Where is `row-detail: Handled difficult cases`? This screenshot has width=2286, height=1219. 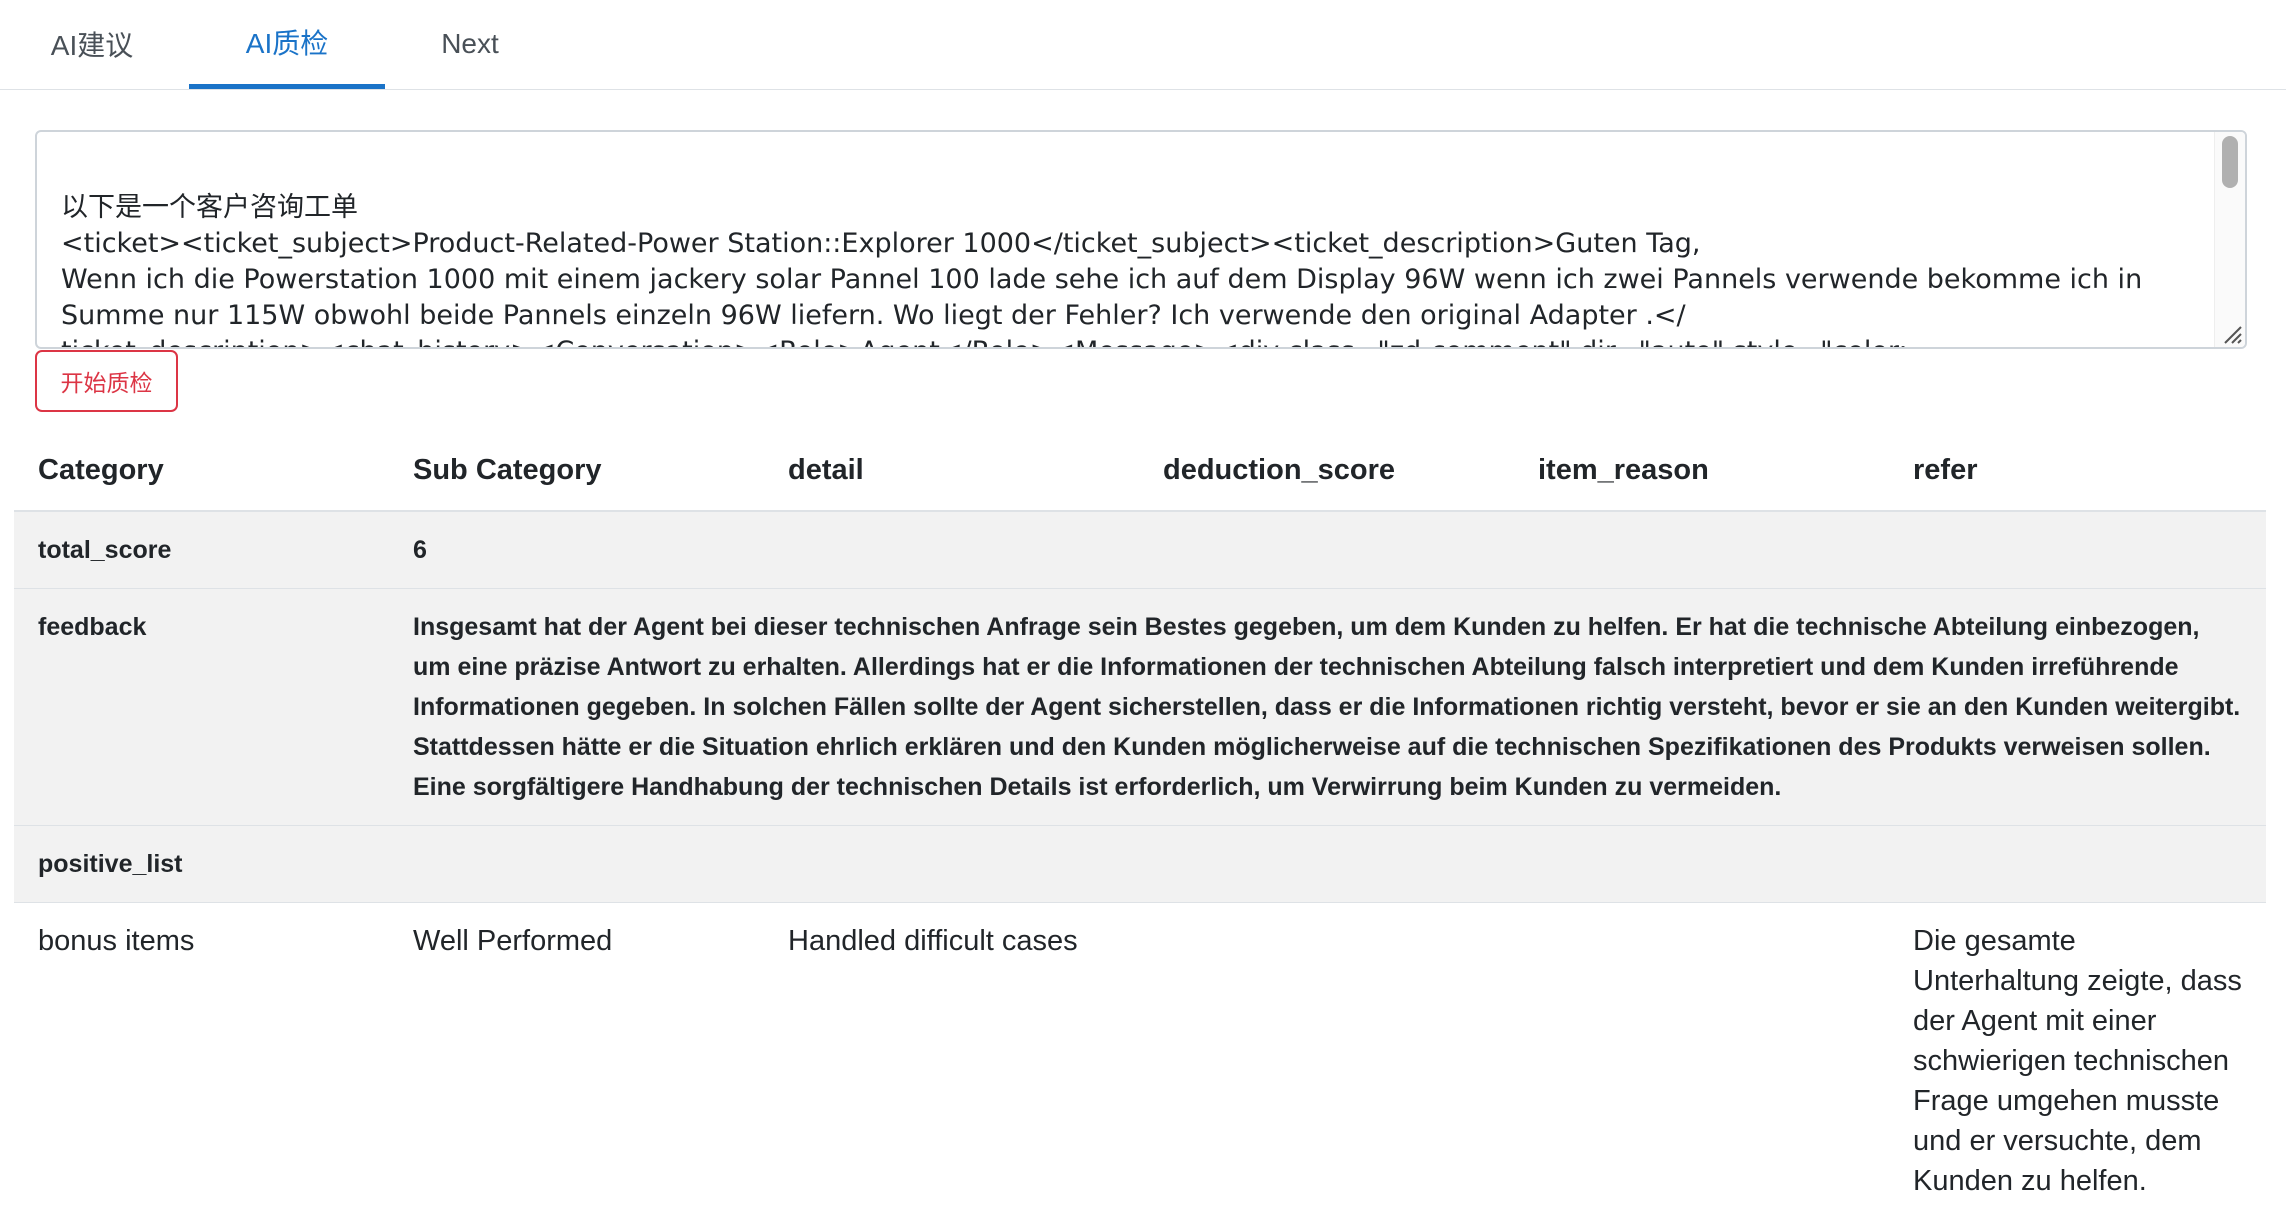
row-detail: Handled difficult cases is located at coordinates (951, 1061).